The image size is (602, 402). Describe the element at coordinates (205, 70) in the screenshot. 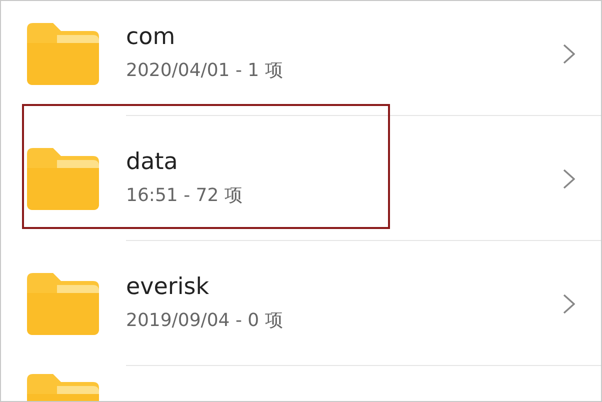

I see `folder-details: 2020/04/01 - 1 项` at that location.